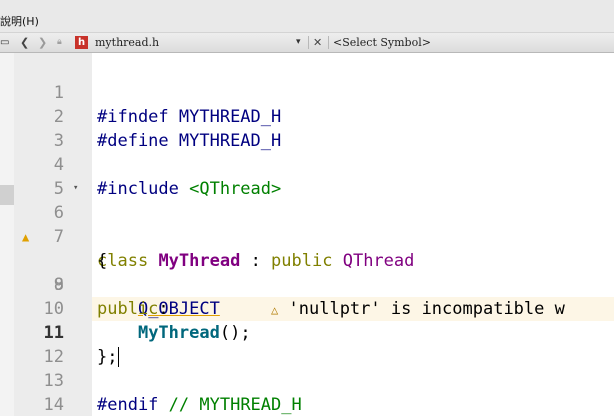 The width and height of the screenshot is (614, 417). What do you see at coordinates (298, 42) in the screenshot?
I see `file-dropdown-icon: ▾` at bounding box center [298, 42].